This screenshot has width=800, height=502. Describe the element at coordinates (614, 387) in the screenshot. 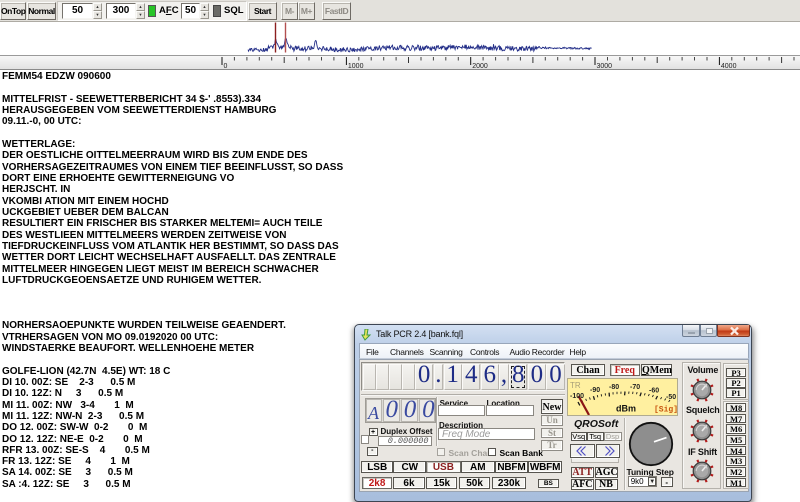

I see `svg-text: -80` at that location.